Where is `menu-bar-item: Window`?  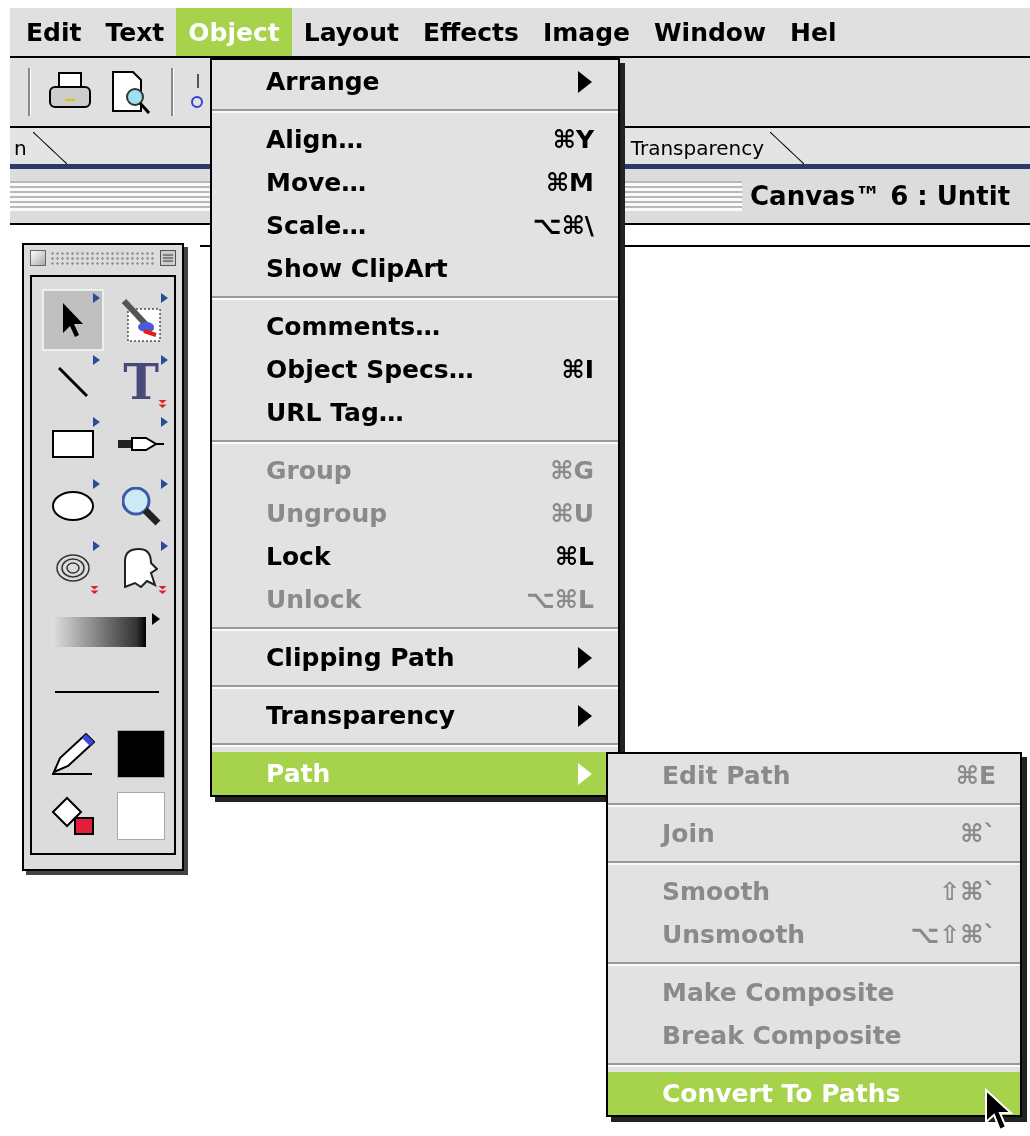 menu-bar-item: Window is located at coordinates (710, 32).